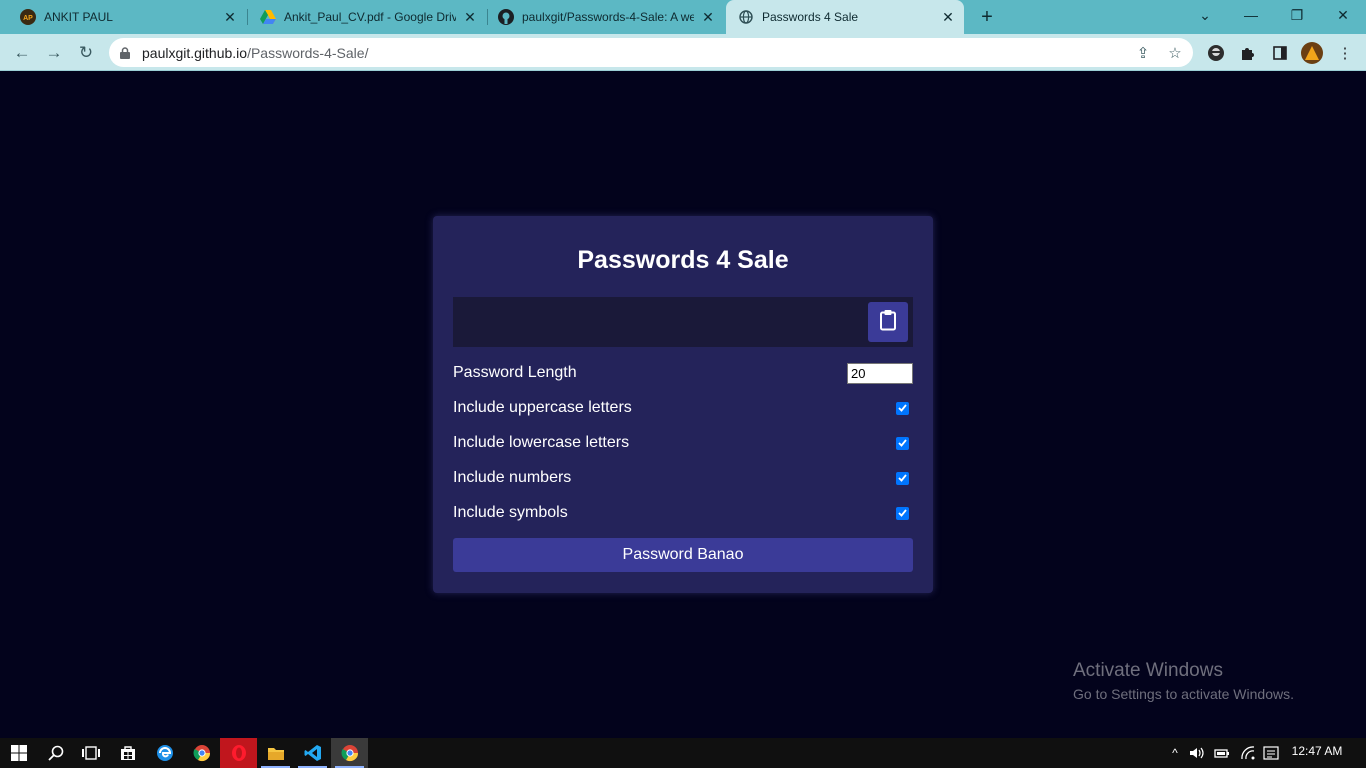  Describe the element at coordinates (683, 322) in the screenshot. I see `password-result-box` at that location.